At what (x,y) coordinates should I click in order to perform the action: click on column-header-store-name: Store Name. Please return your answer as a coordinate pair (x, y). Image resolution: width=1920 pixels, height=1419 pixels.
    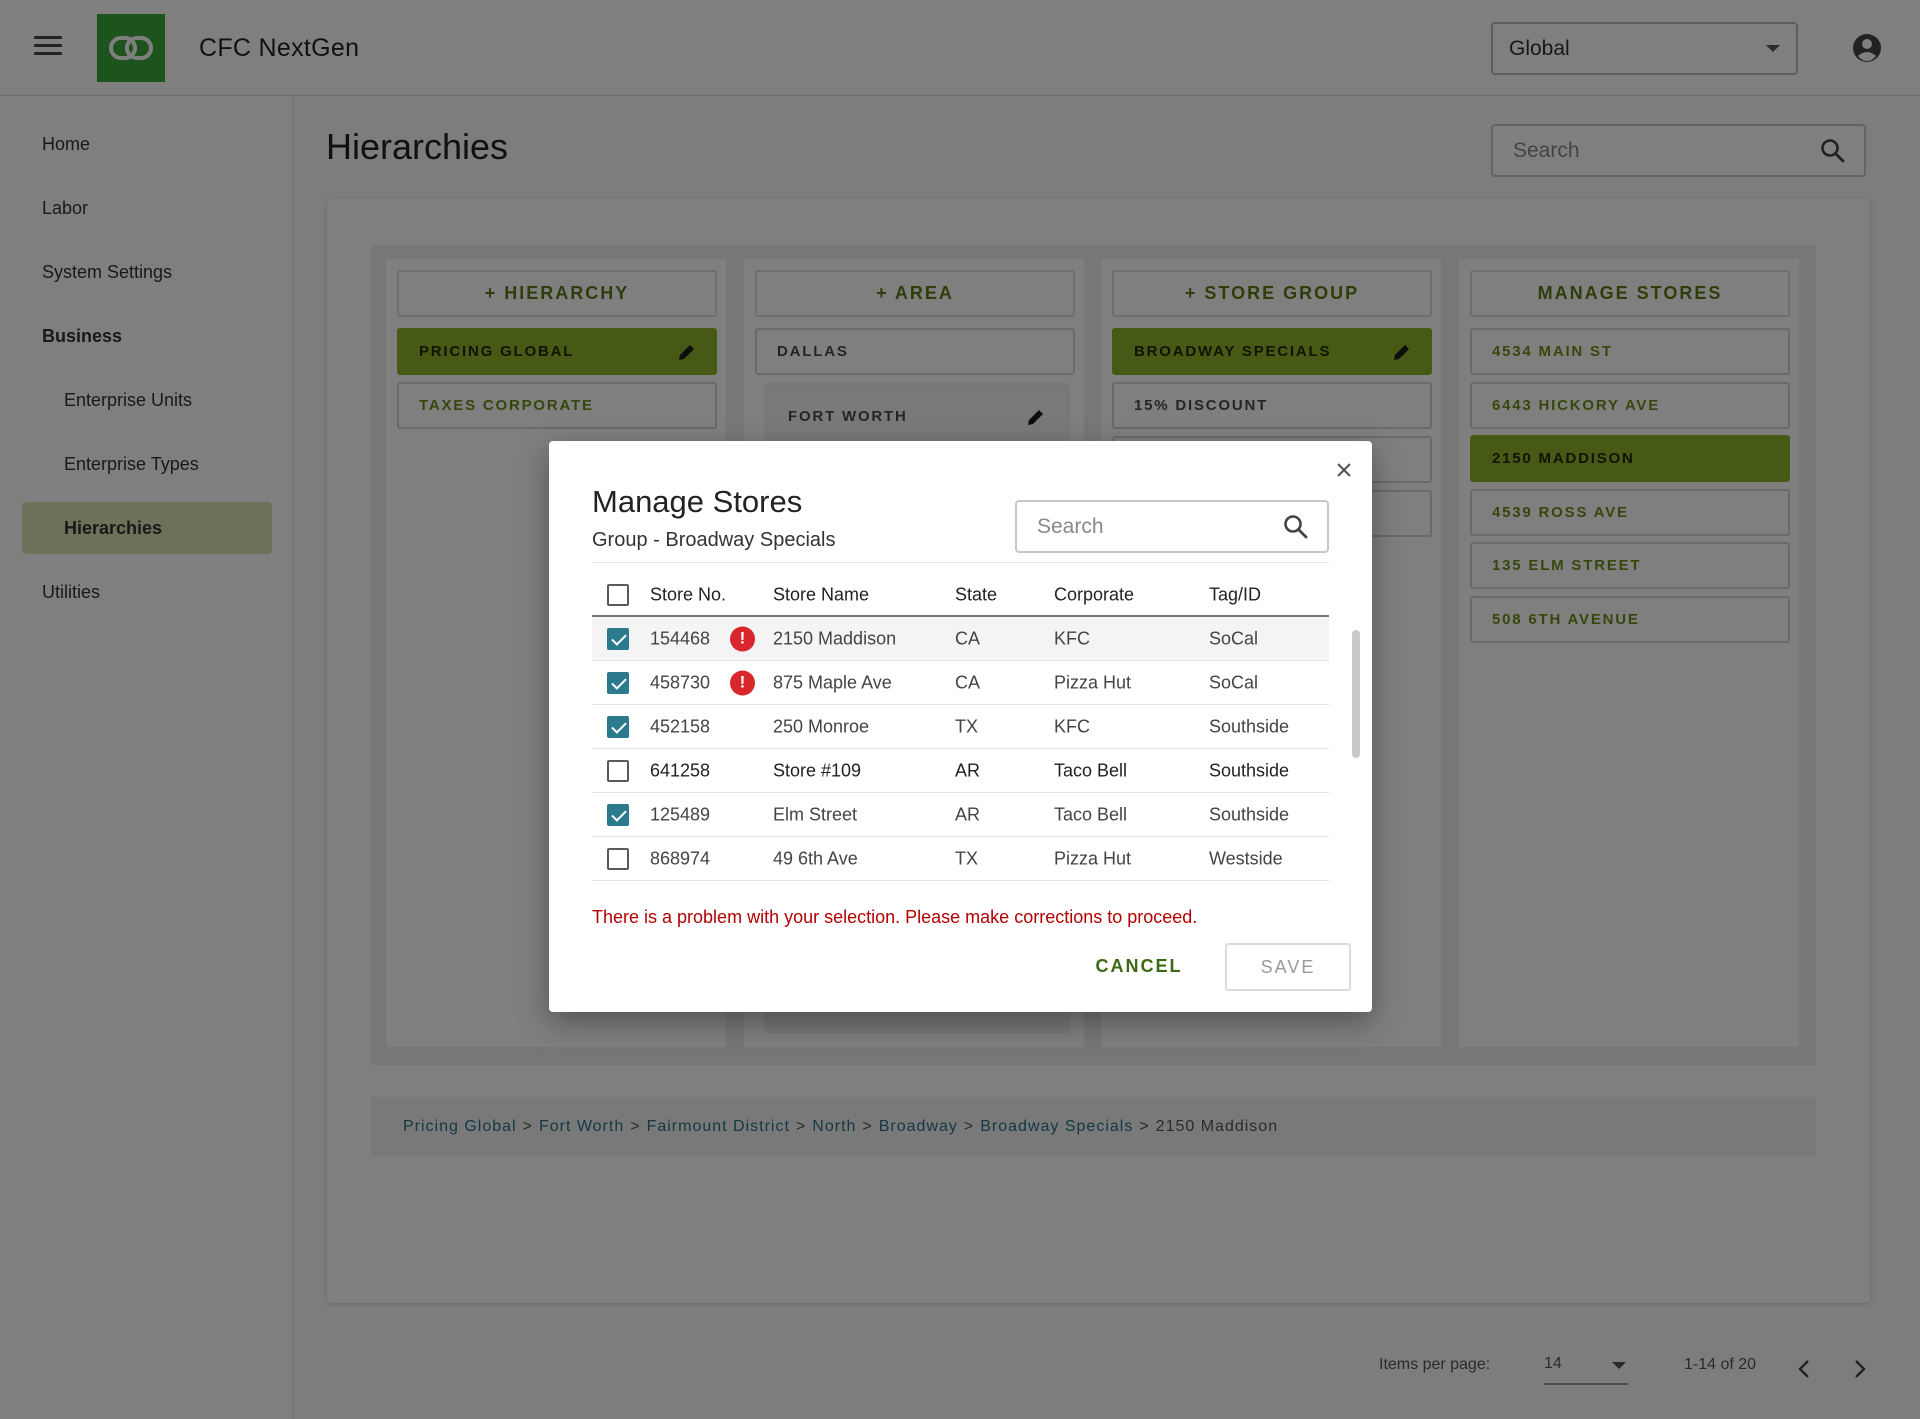
    Looking at the image, I should click on (821, 595).